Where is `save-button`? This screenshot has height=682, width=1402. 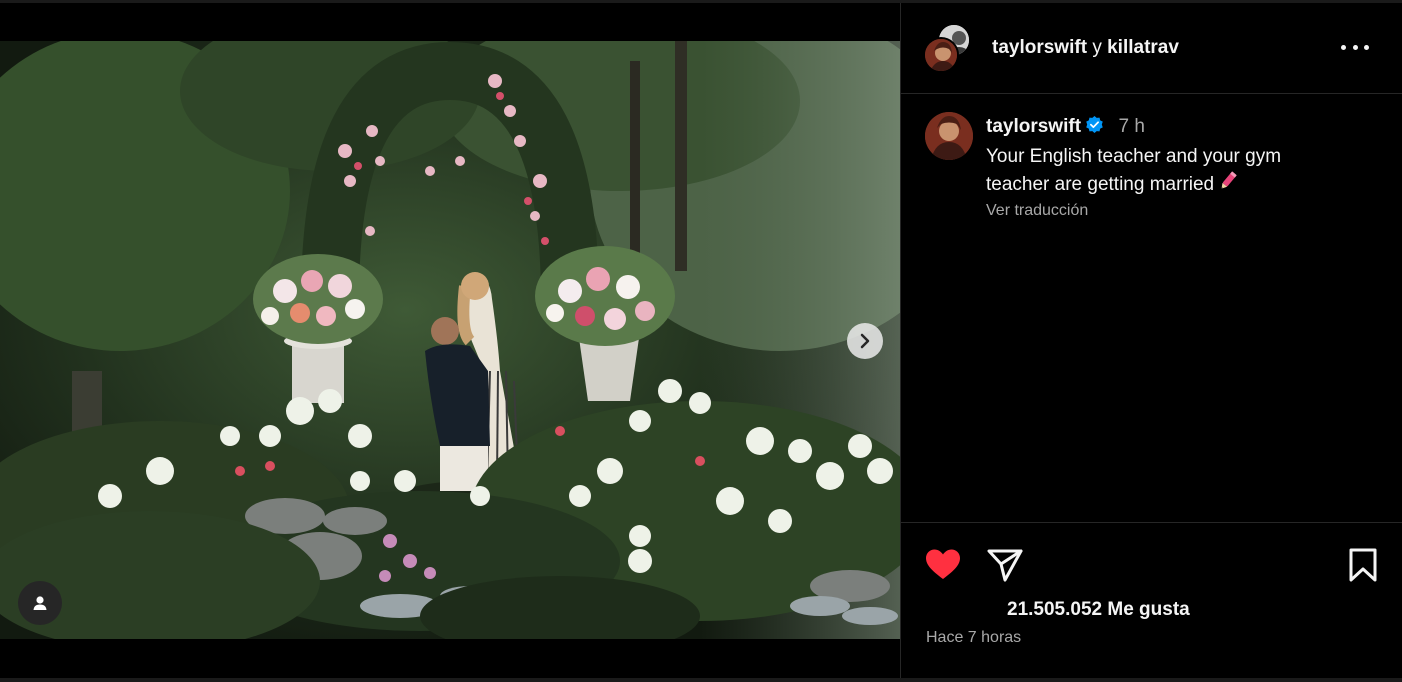 save-button is located at coordinates (1363, 565).